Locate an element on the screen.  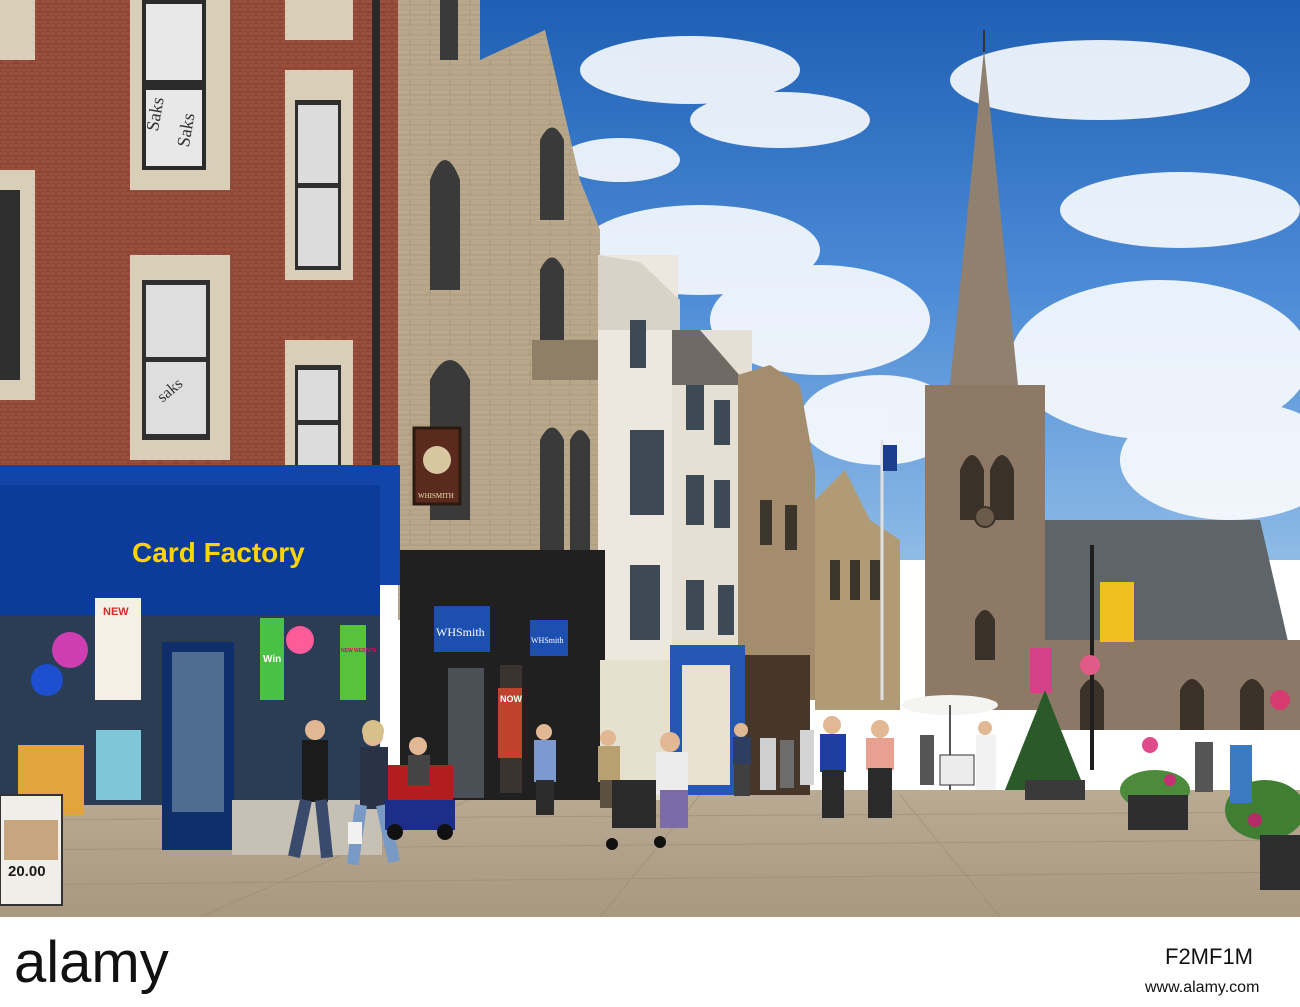
watermark-image-id: F2MF1M is located at coordinates (1209, 956).